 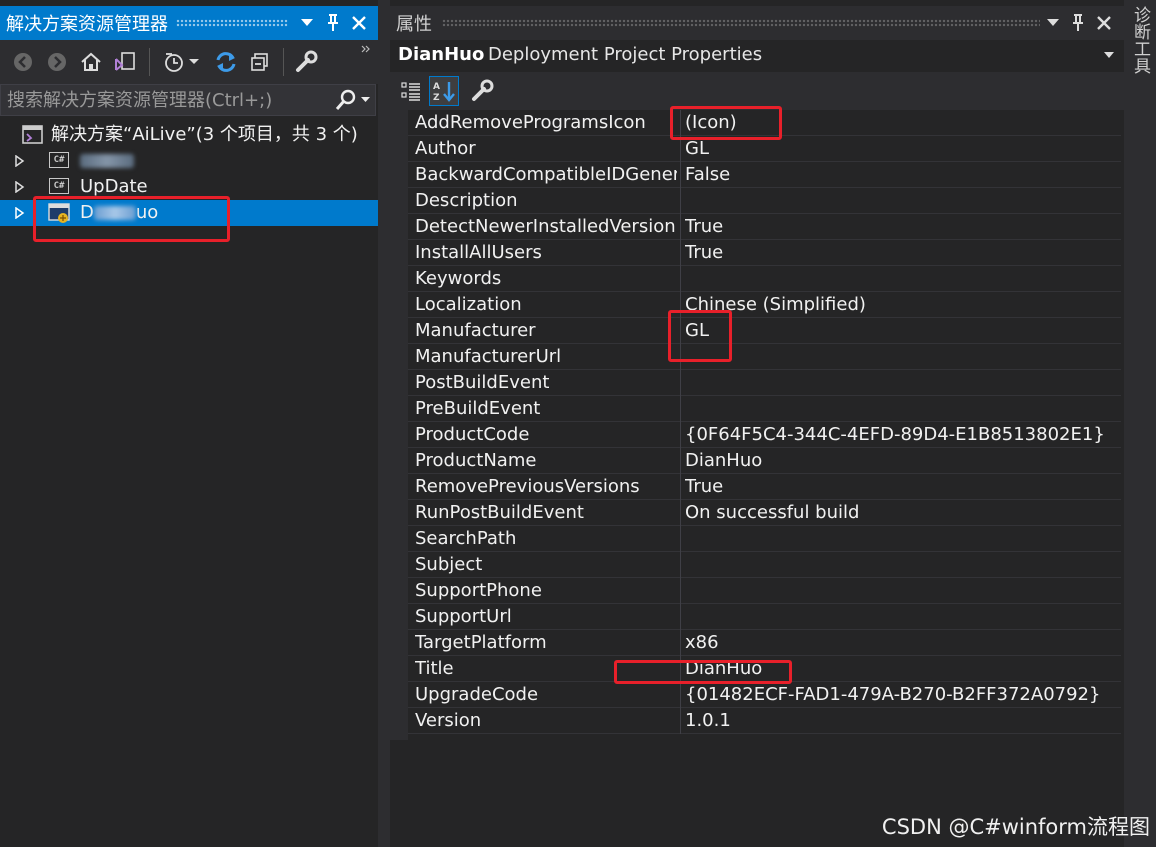 I want to click on property-row: PostBuildEvent, so click(x=764, y=383).